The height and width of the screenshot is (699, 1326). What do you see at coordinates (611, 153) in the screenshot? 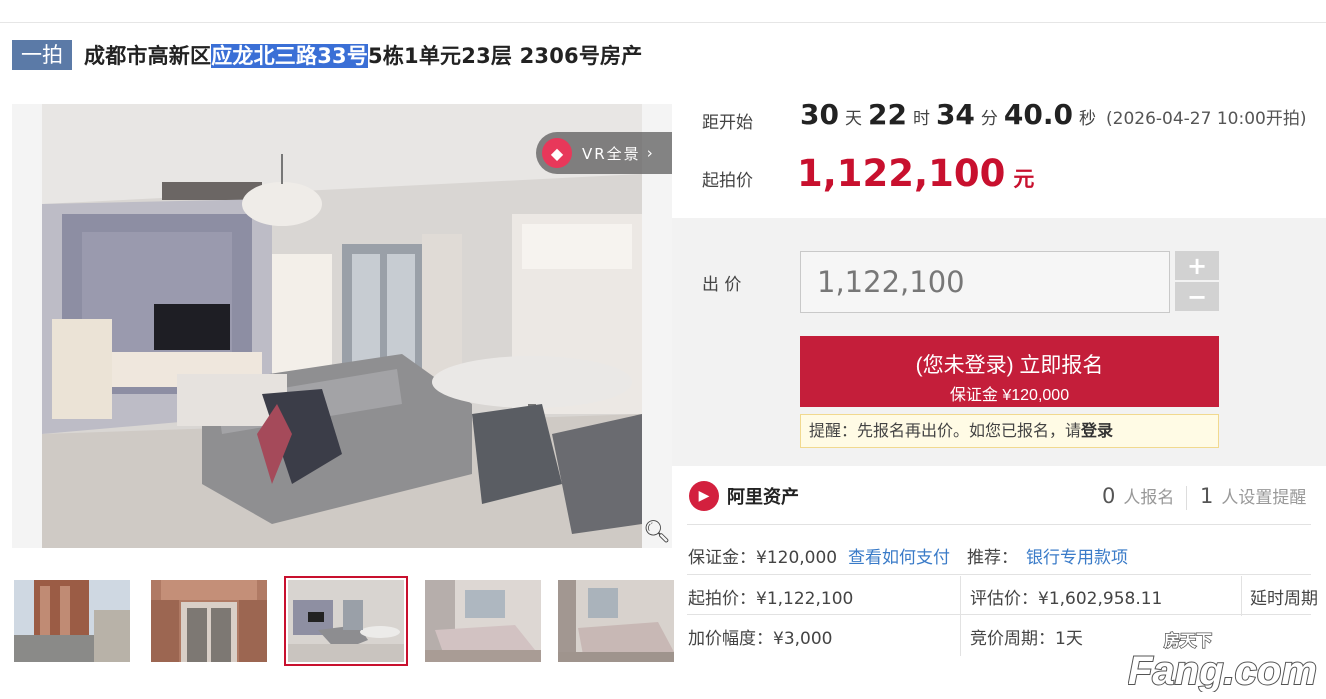
I see `vr-tour-label: VR全景` at bounding box center [611, 153].